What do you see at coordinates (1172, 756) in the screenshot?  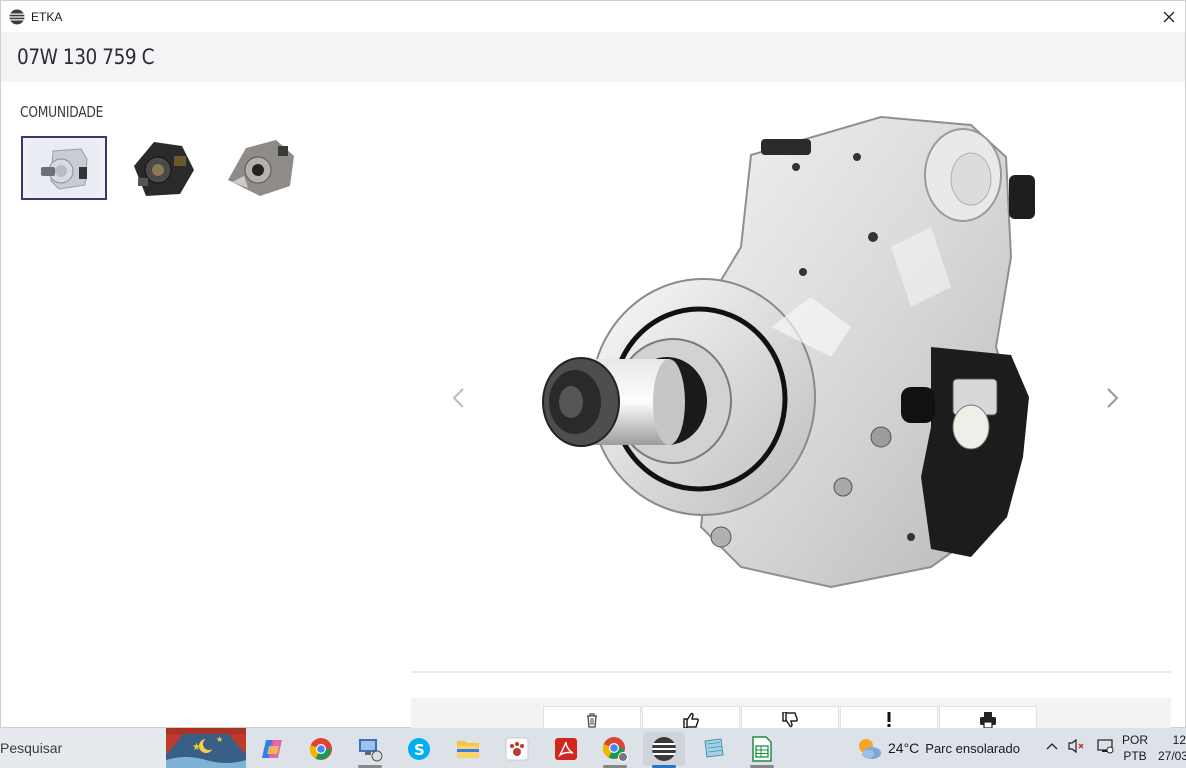 I see `clock-date: 27/03` at bounding box center [1172, 756].